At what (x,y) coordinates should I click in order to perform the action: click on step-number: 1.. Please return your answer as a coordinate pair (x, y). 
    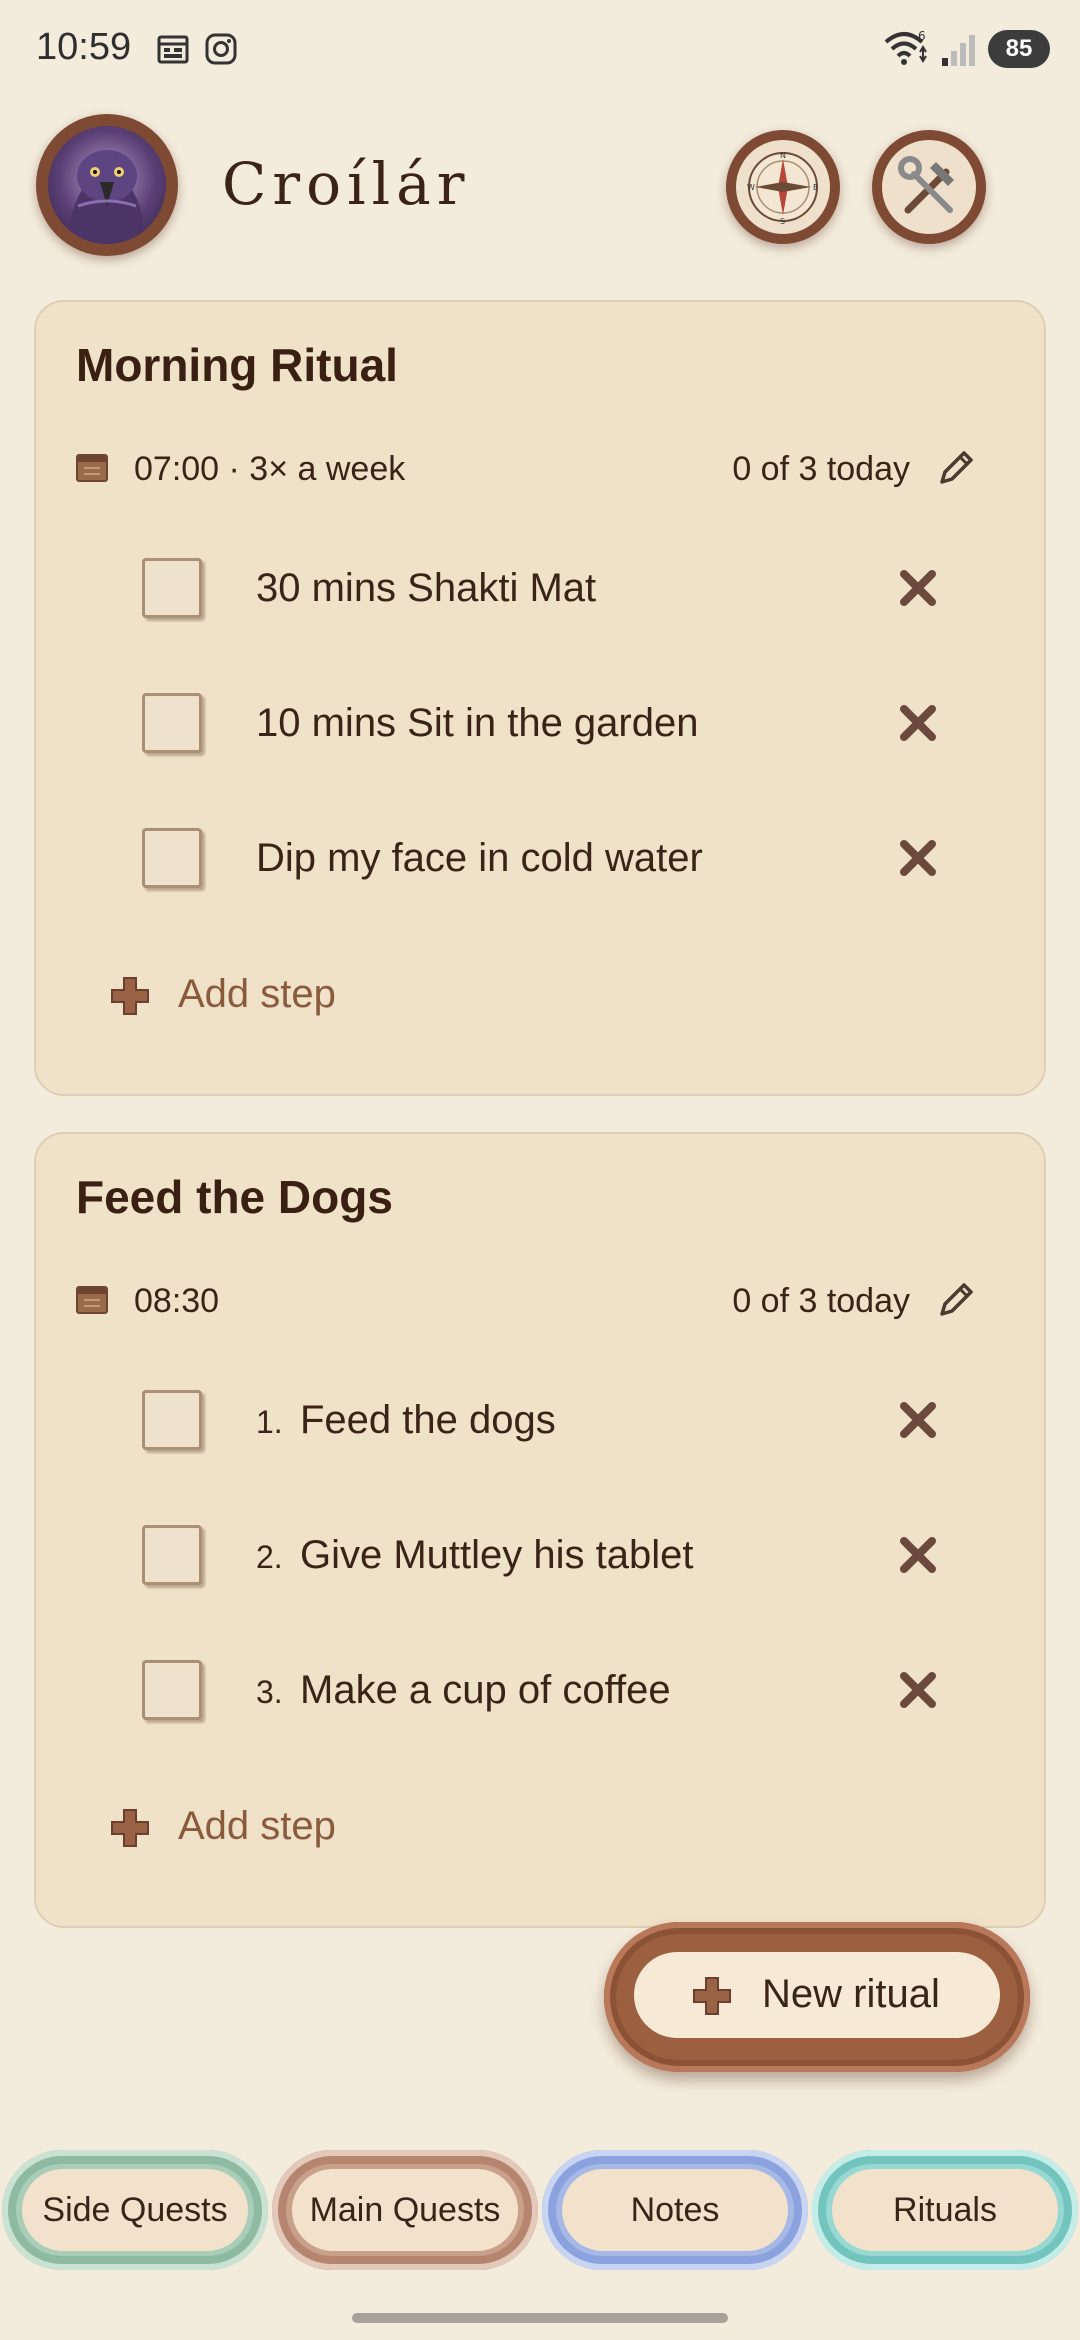
    Looking at the image, I should click on (269, 1422).